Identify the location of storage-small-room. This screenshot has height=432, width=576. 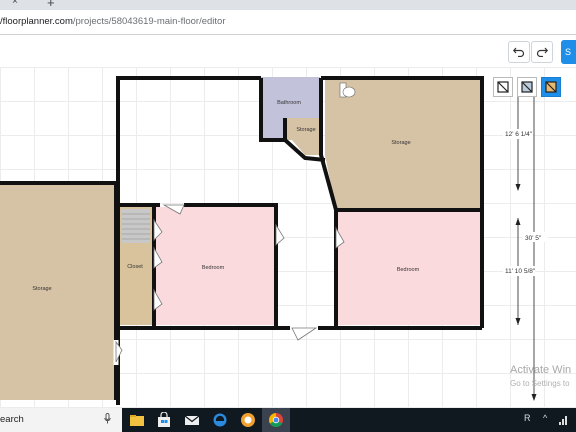
(303, 136).